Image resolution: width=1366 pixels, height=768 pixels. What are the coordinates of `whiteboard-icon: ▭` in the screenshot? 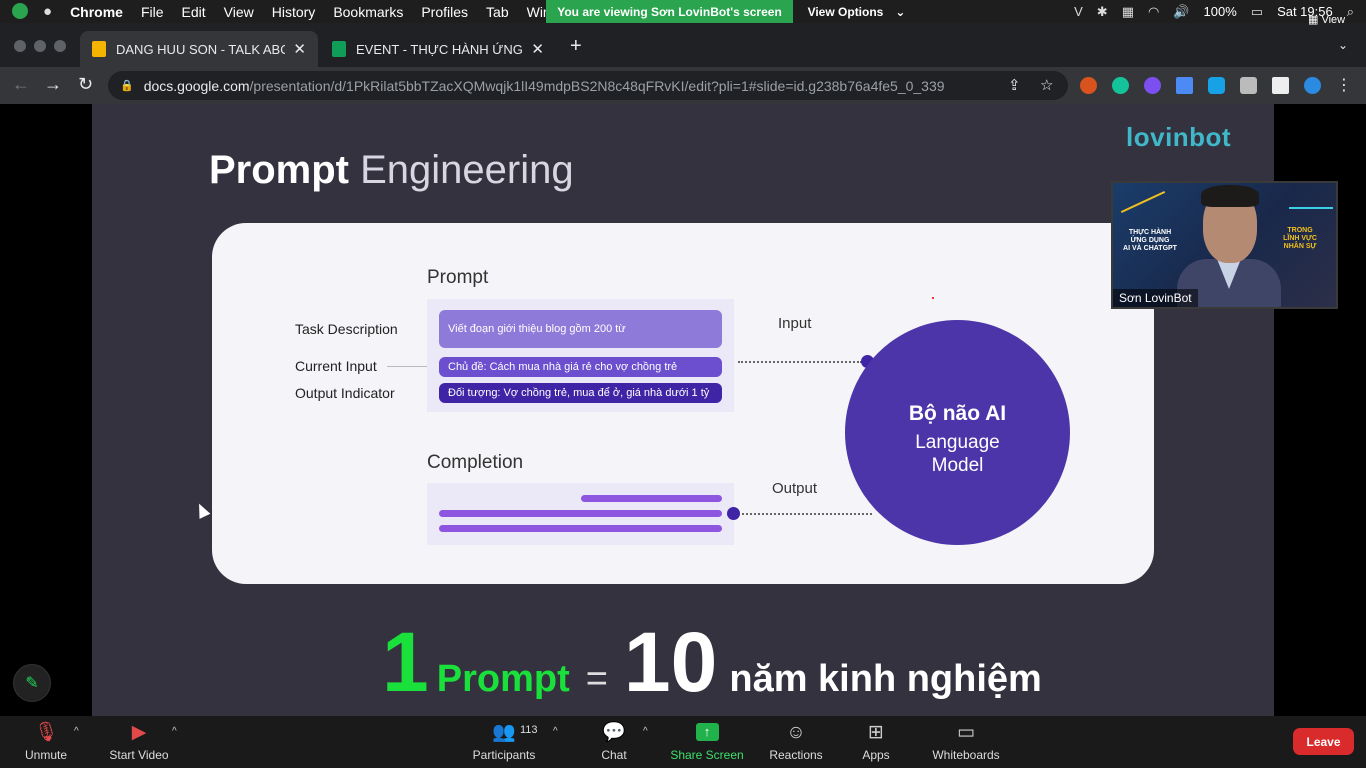 It's located at (966, 732).